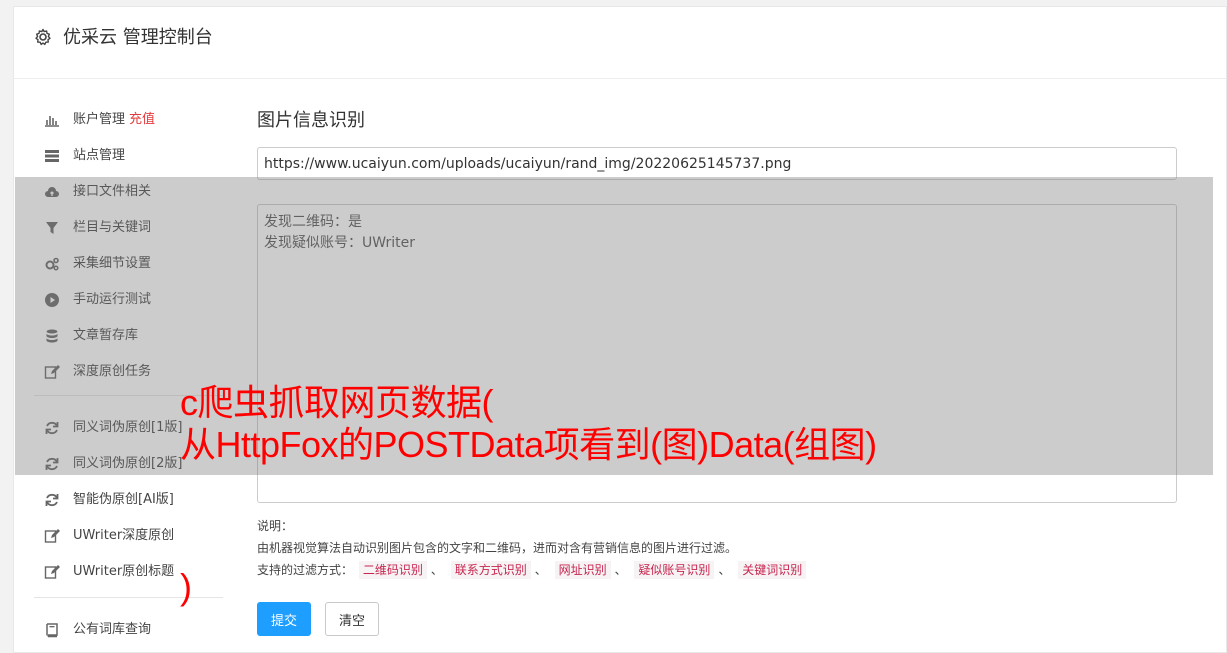  What do you see at coordinates (490, 570) in the screenshot?
I see `filter-tag-contact: 联系方式识别` at bounding box center [490, 570].